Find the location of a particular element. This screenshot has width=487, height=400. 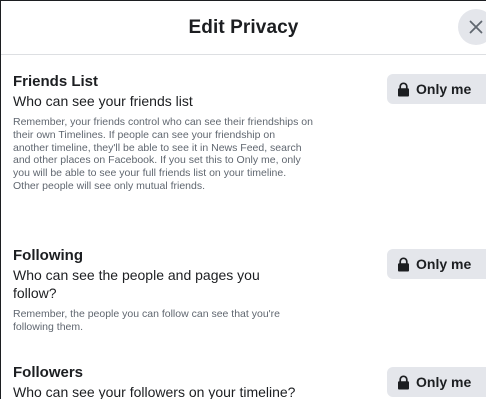

dialog-header: Edit Privacy is located at coordinates (243, 28).